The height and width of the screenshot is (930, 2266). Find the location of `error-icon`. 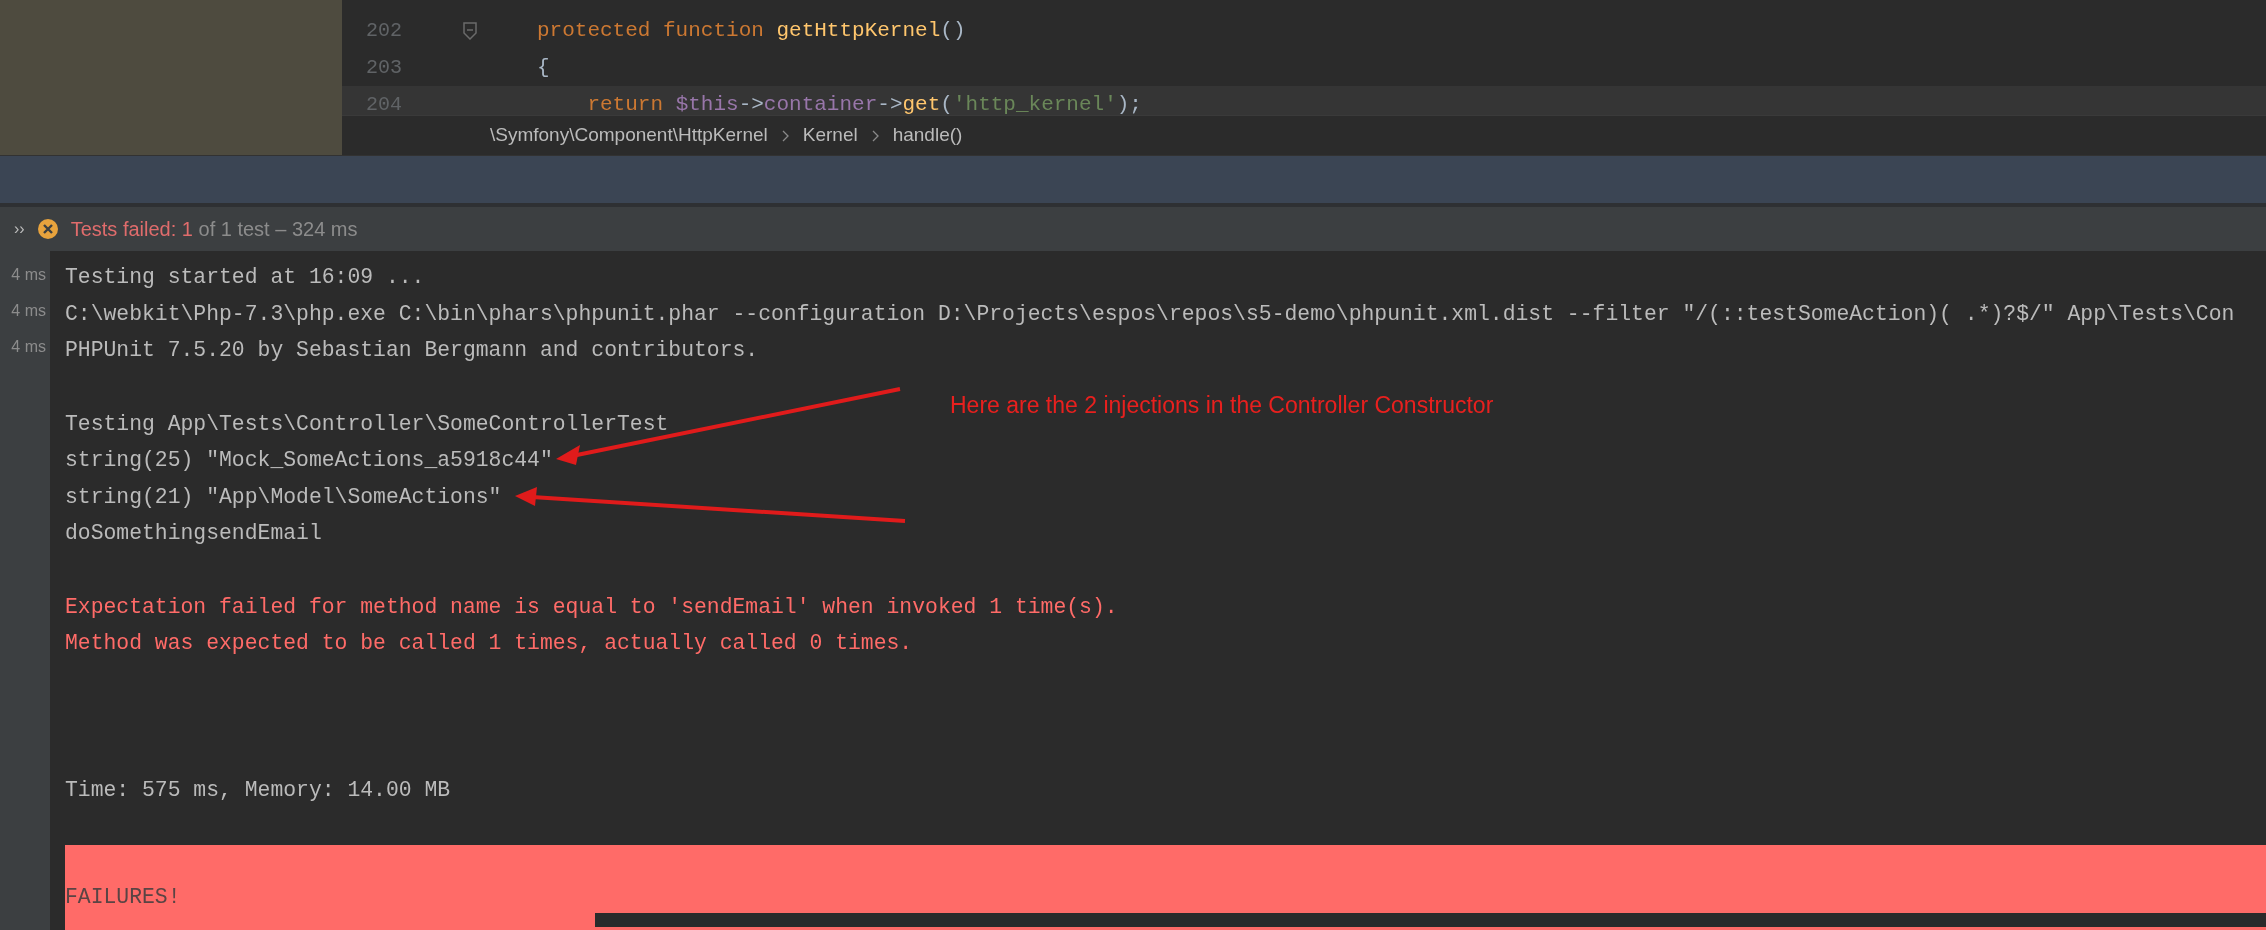

error-icon is located at coordinates (47, 229).